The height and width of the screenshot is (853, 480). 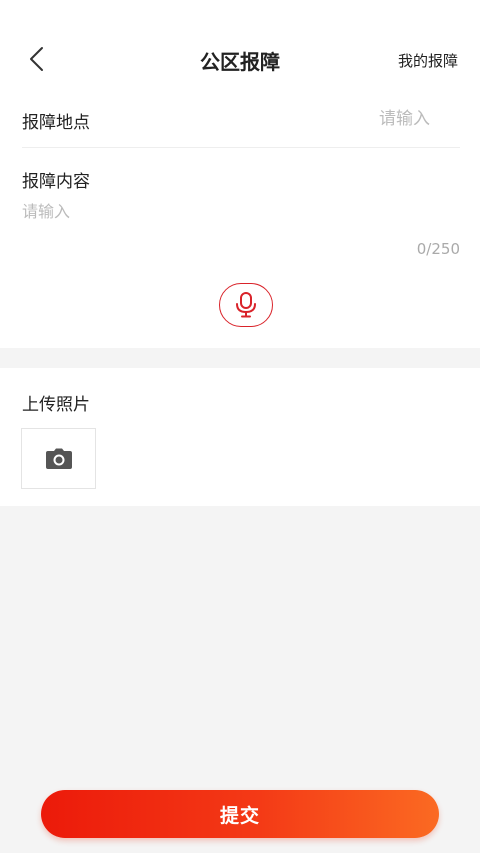 I want to click on header-bar: 公区报障 我的报障, so click(x=240, y=45).